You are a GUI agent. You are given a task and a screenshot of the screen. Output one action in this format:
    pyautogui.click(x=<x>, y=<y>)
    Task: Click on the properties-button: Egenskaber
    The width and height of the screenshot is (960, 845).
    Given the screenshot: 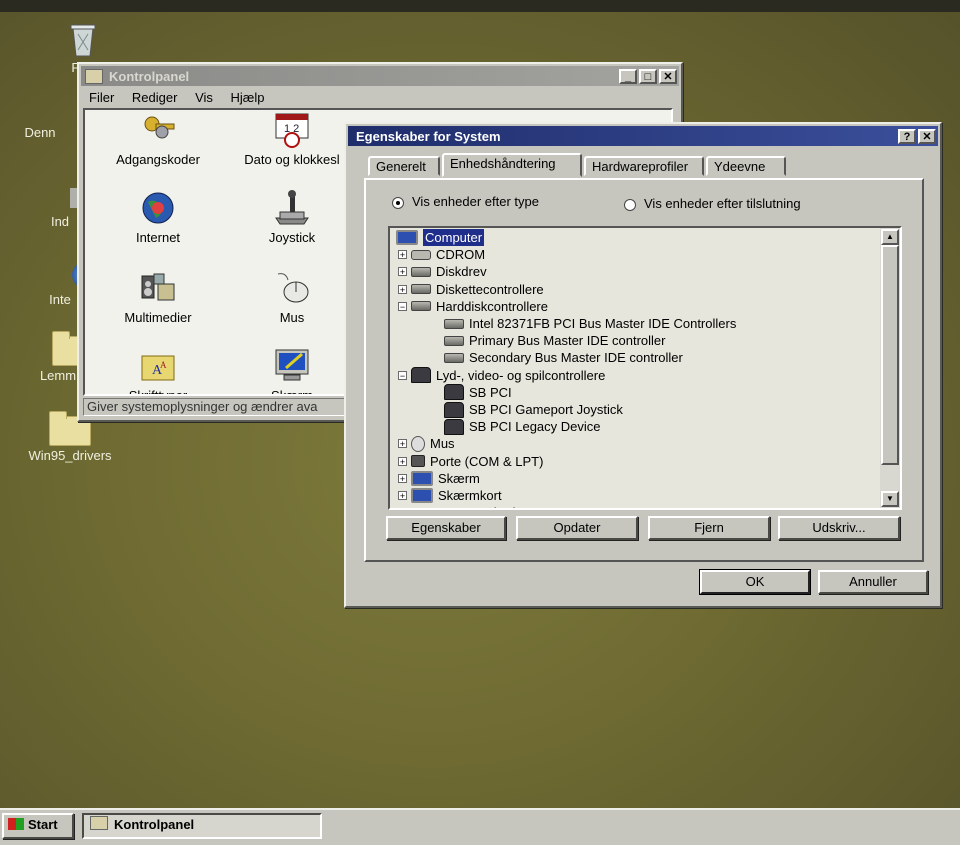 What is the action you would take?
    pyautogui.click(x=446, y=528)
    